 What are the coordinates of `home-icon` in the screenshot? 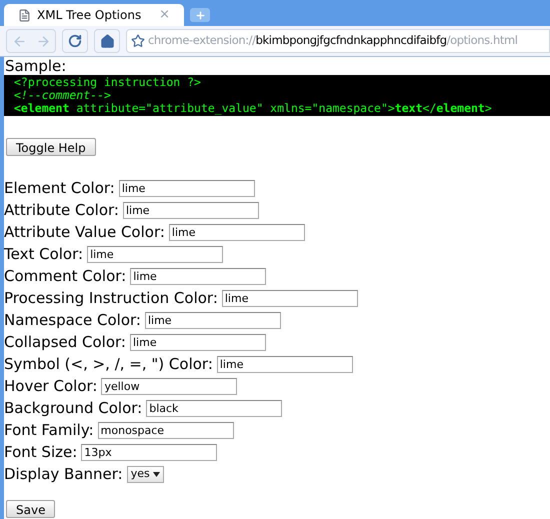 It's located at (107, 41).